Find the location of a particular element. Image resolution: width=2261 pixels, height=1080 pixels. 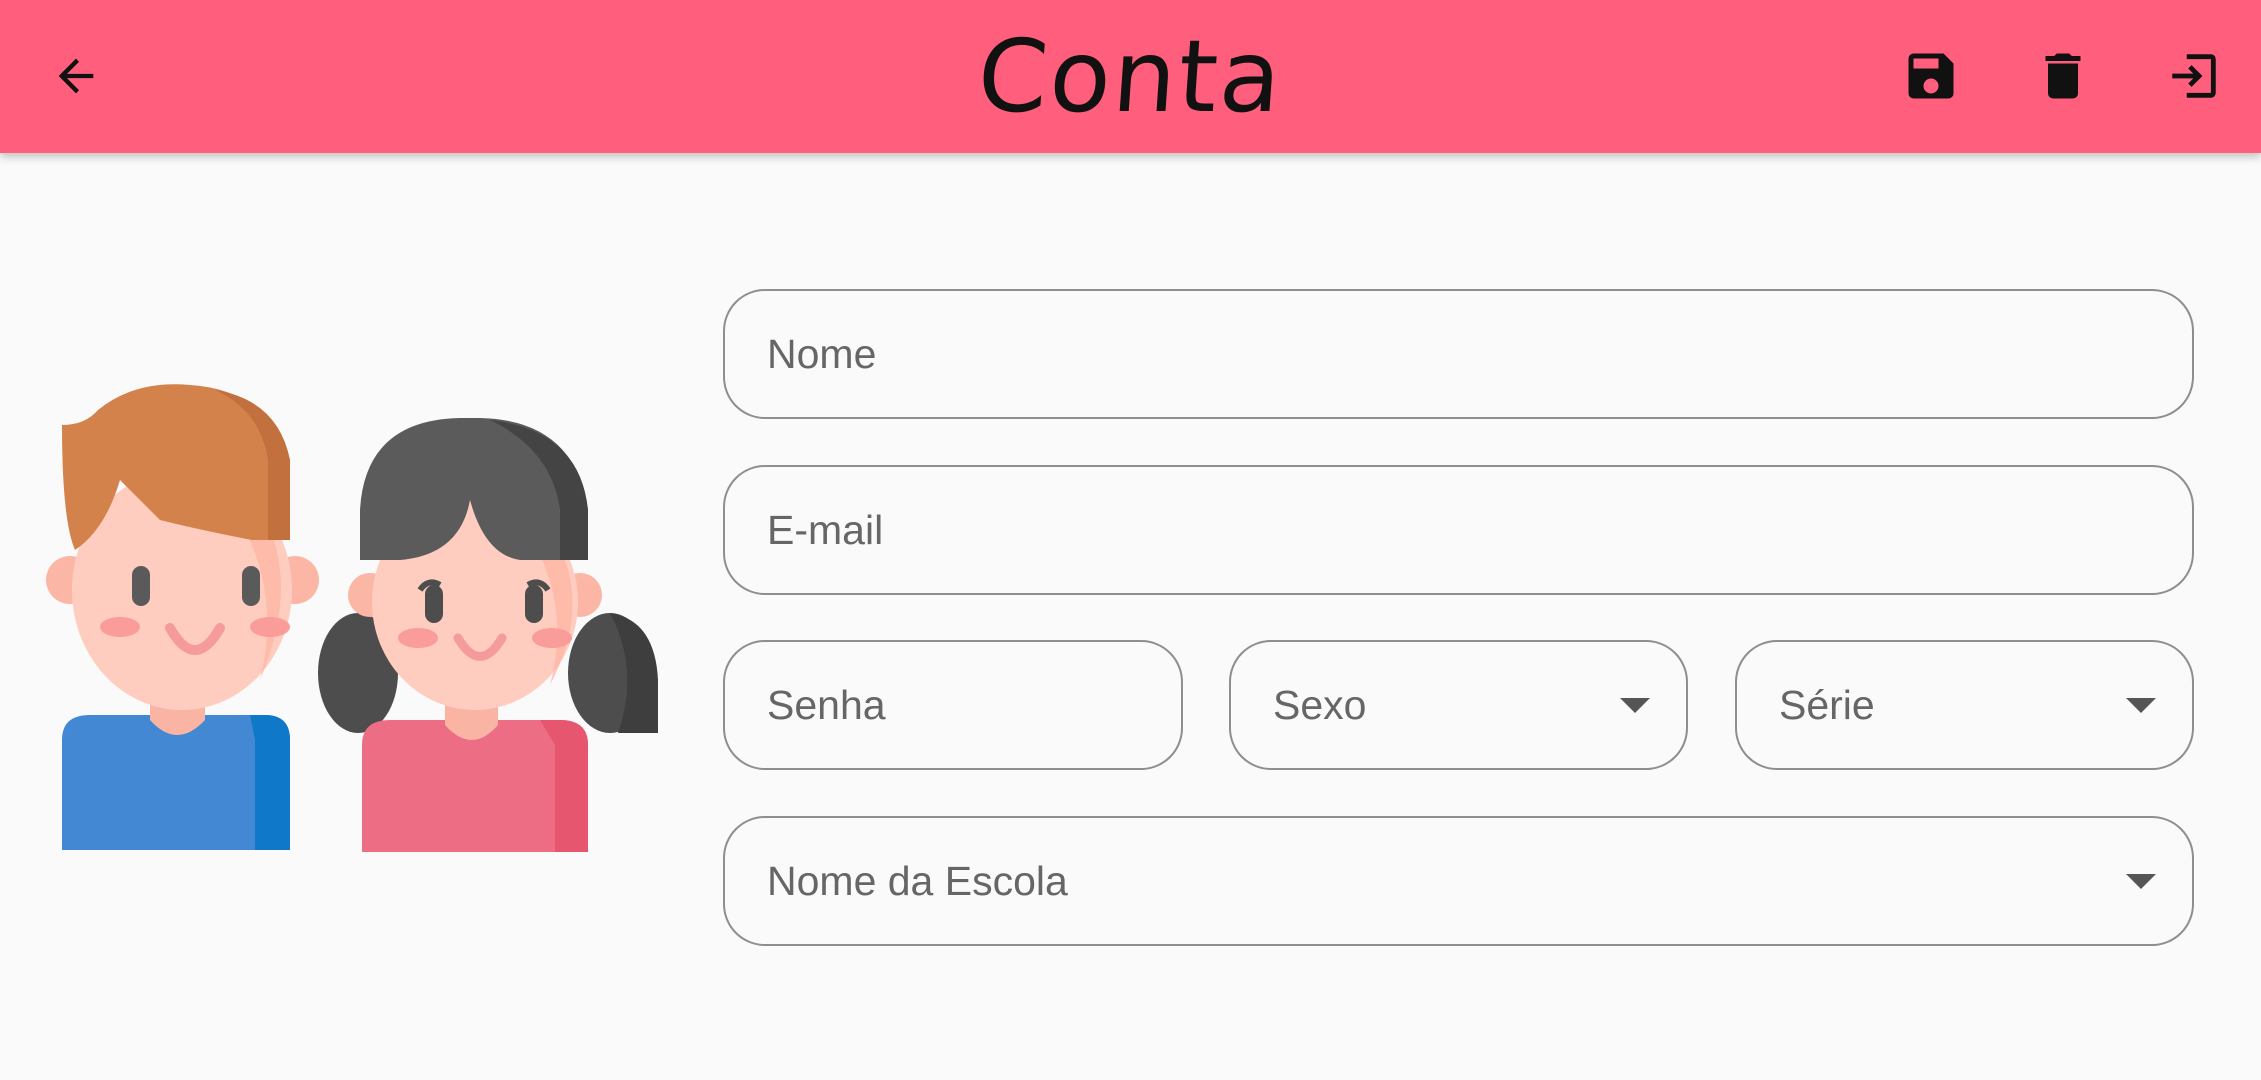

logout-icon is located at coordinates (2194, 76).